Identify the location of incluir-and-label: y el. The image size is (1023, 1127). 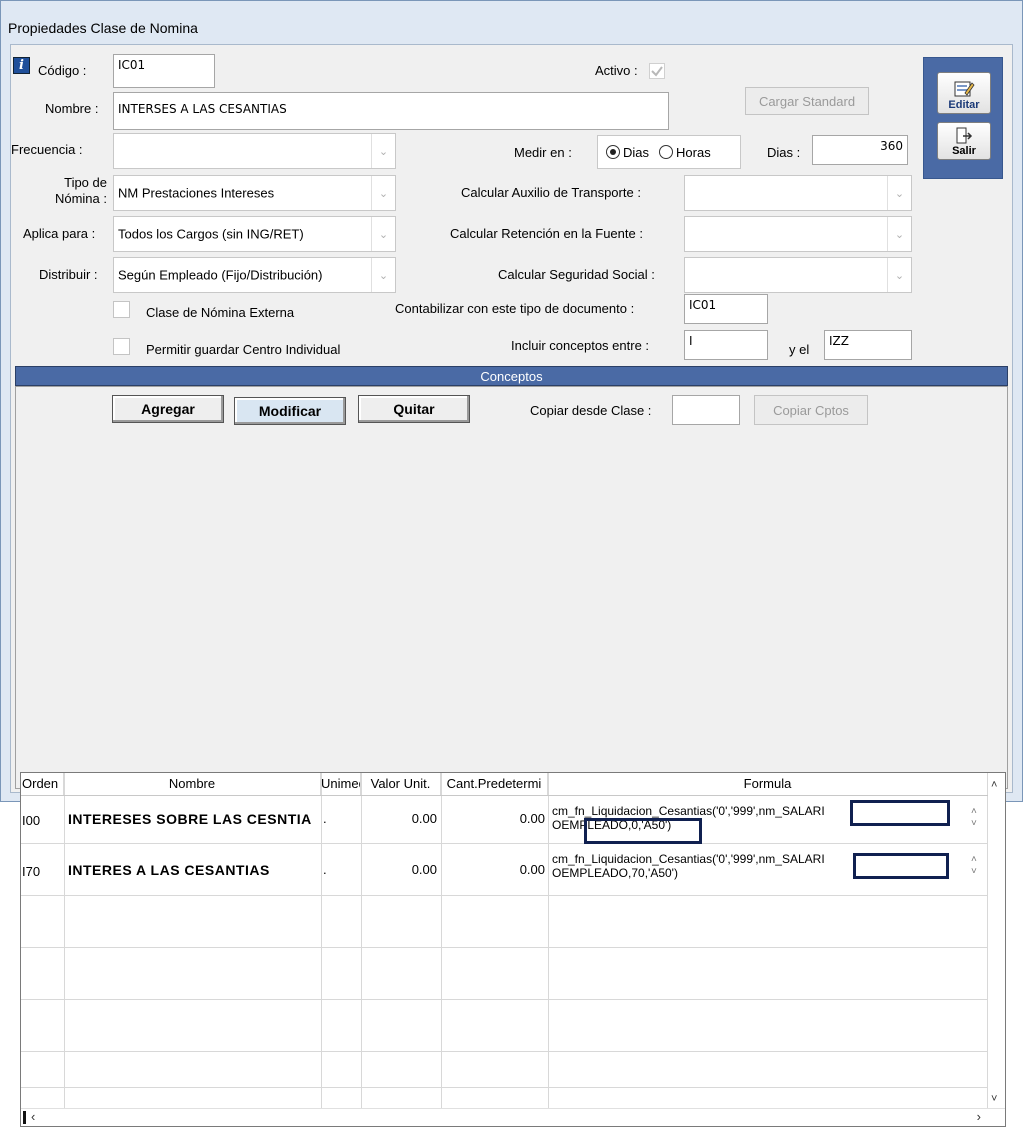
(799, 349).